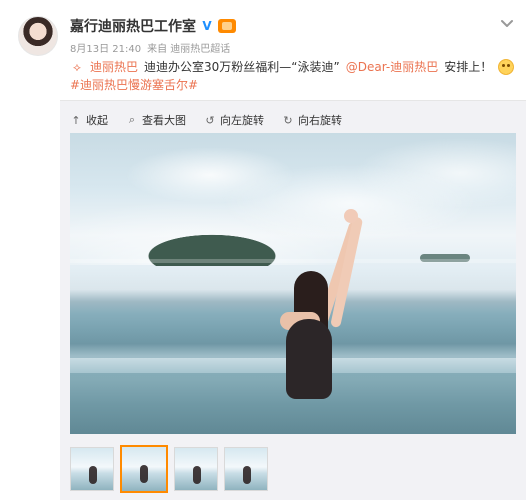 This screenshot has height=500, width=530. I want to click on arrow-up-icon: ↑, so click(76, 120).